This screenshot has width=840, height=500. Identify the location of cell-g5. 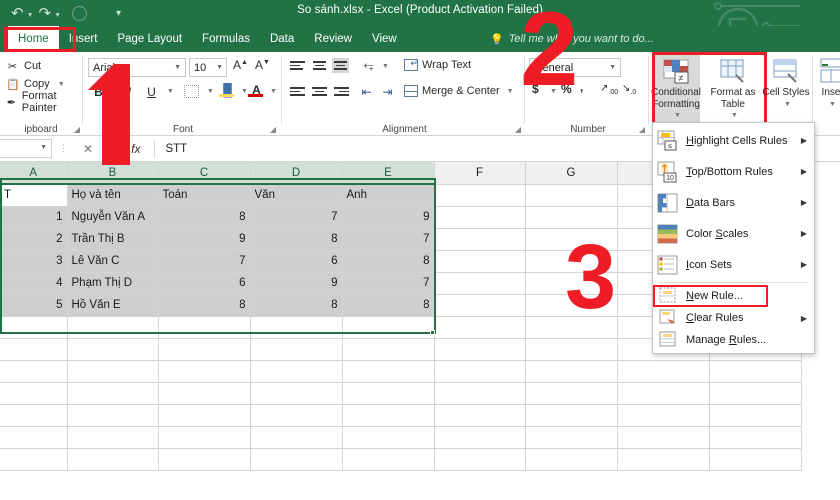
(571, 283).